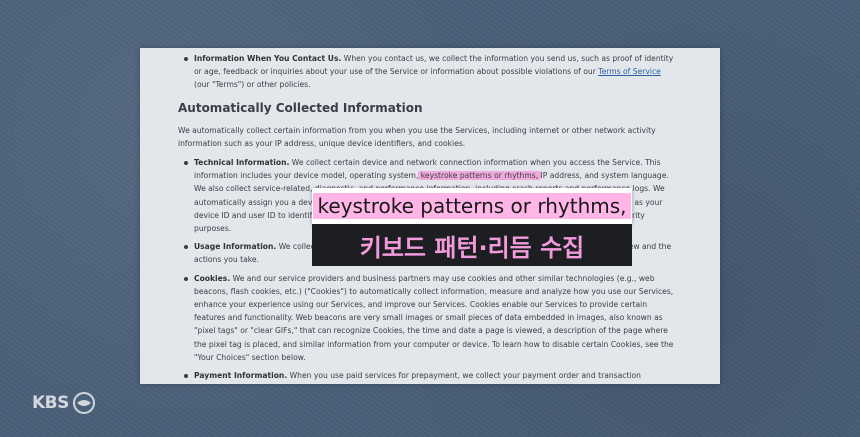 This screenshot has height=437, width=860. Describe the element at coordinates (212, 278) in the screenshot. I see `item-title: Cookies.` at that location.